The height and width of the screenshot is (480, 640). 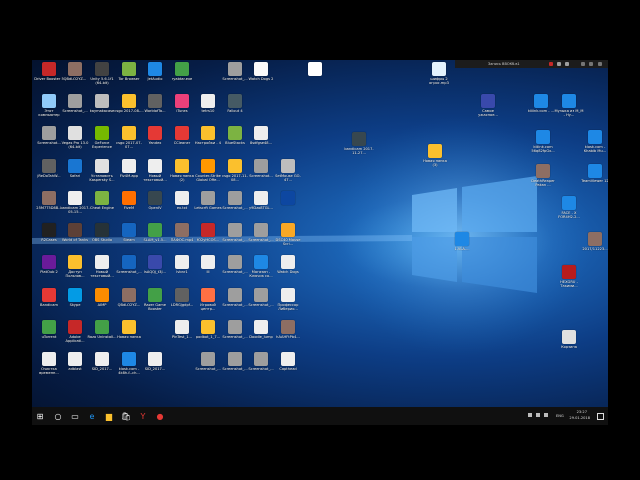 What do you see at coordinates (567, 64) in the screenshot?
I see `settings-icon` at bounding box center [567, 64].